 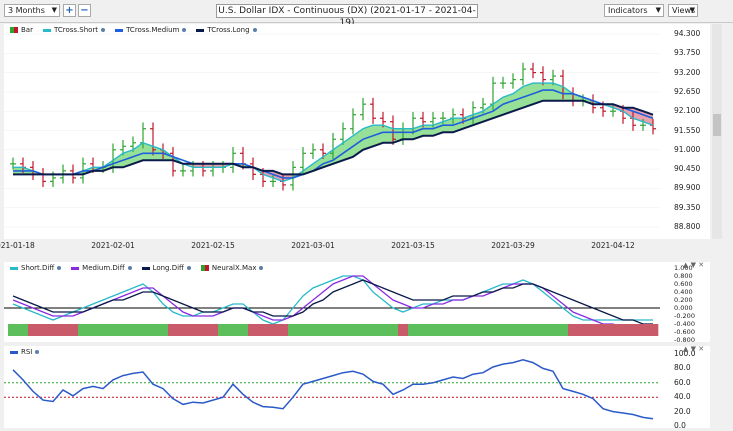 What do you see at coordinates (687, 111) in the screenshot?
I see `y-tick-label: 92.100` at bounding box center [687, 111].